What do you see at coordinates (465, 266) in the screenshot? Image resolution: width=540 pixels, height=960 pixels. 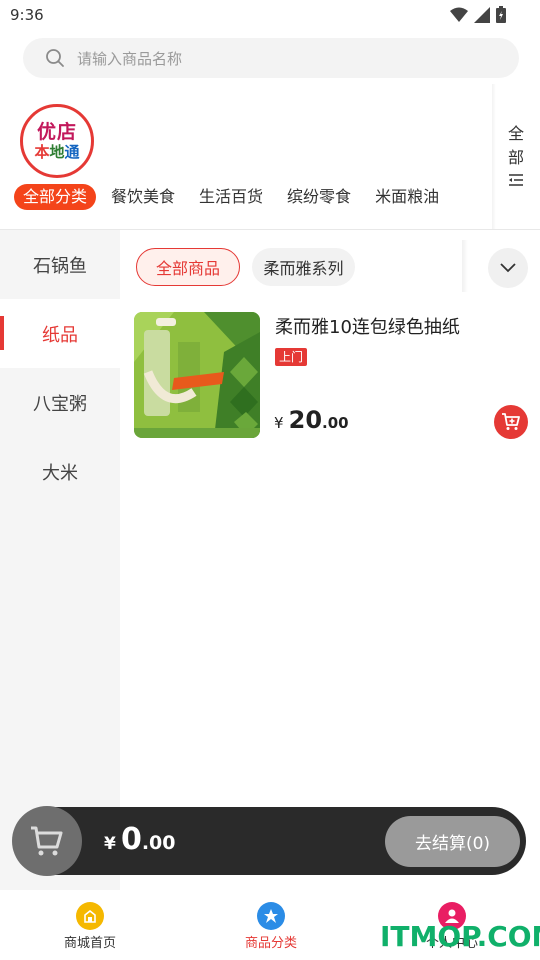 I see `chips-fade` at bounding box center [465, 266].